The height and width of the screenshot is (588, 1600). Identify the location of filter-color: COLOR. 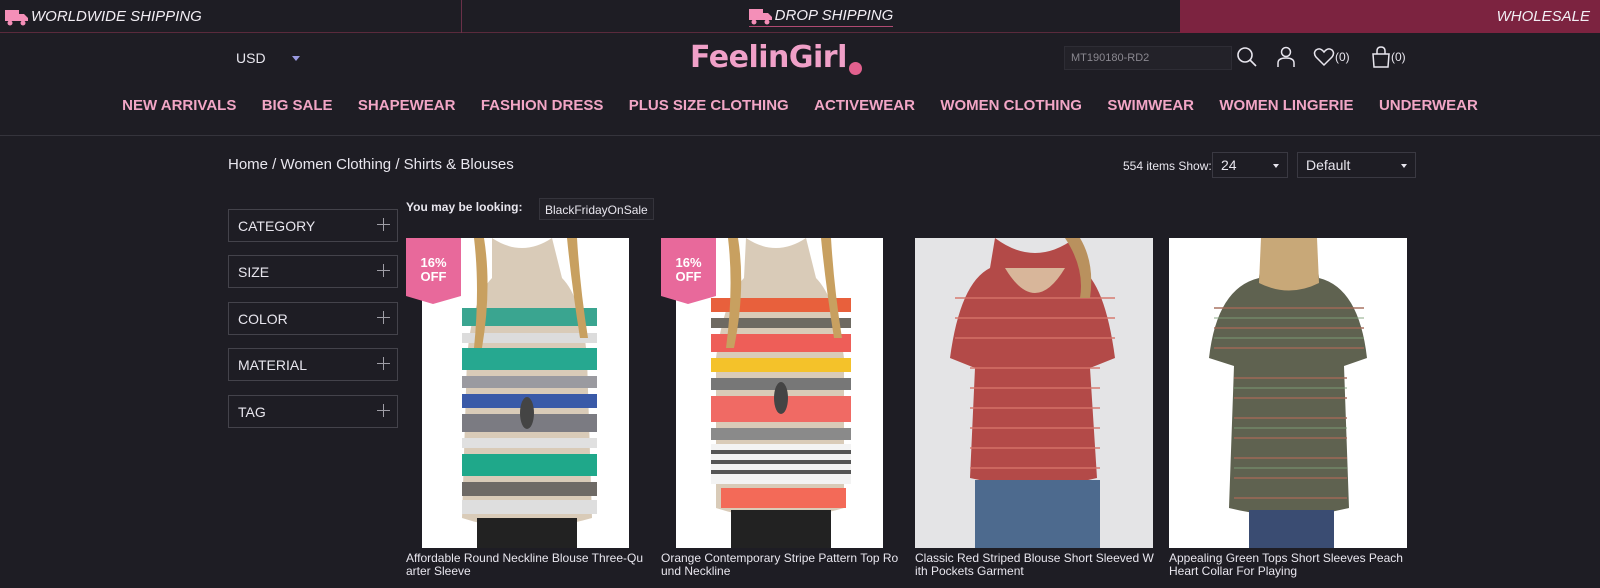
(313, 318).